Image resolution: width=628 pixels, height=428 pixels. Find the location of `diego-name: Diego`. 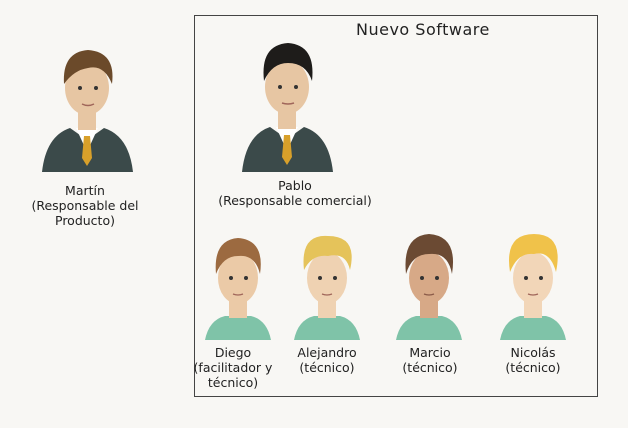

diego-name: Diego is located at coordinates (233, 352).